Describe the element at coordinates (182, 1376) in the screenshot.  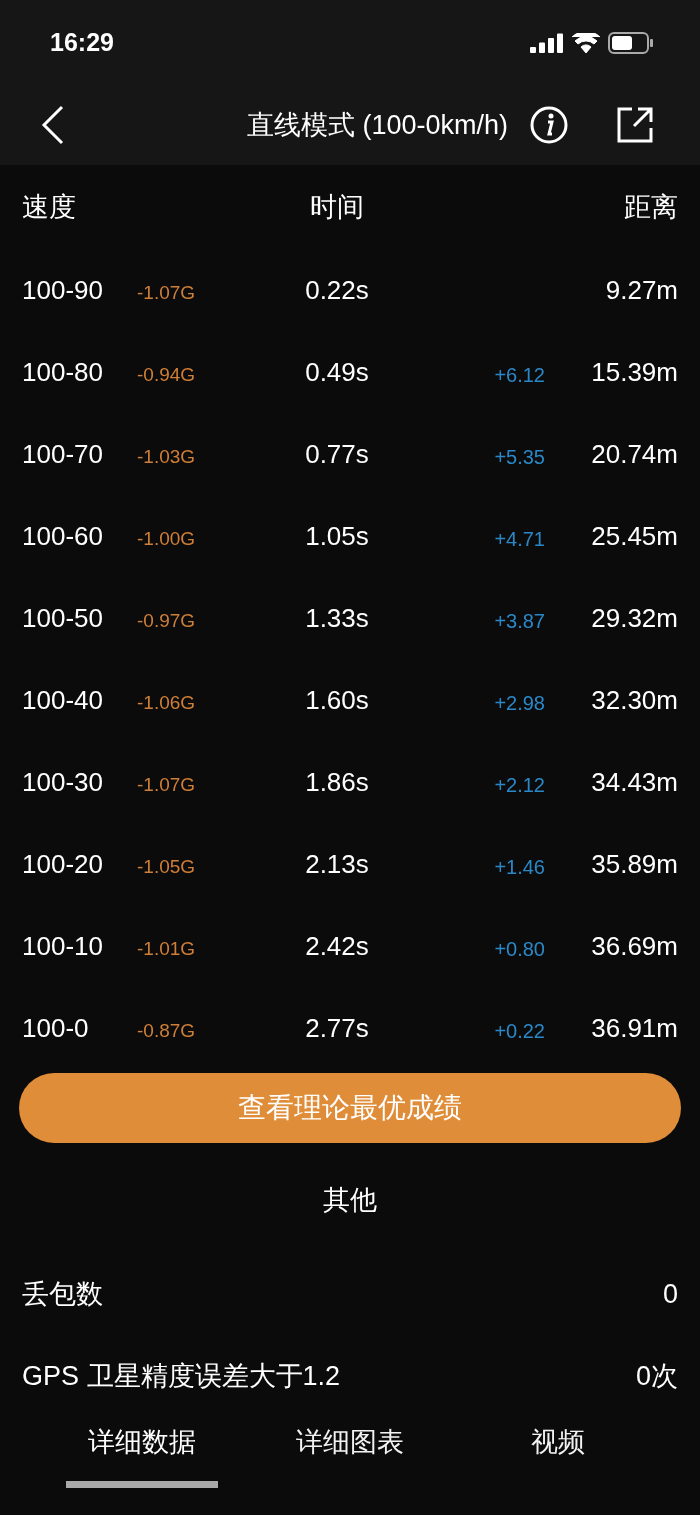
I see `info-label: GPS 卫星精度误差大于1.2` at that location.